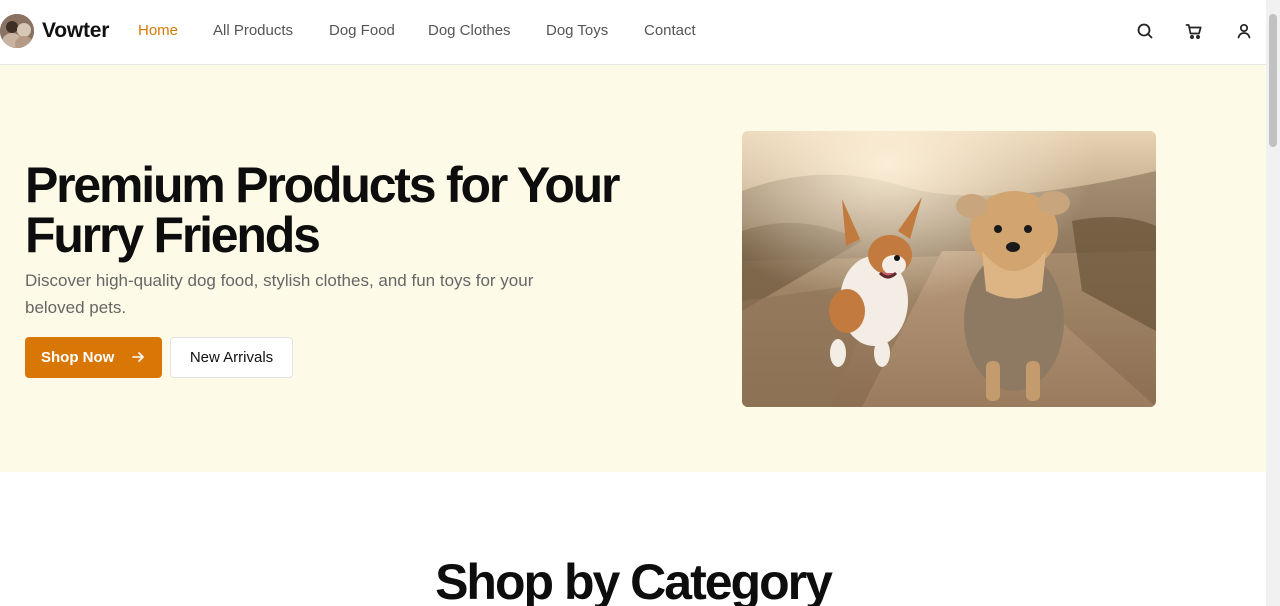 The height and width of the screenshot is (606, 1280). Describe the element at coordinates (1194, 31) in the screenshot. I see `cart-icon` at that location.